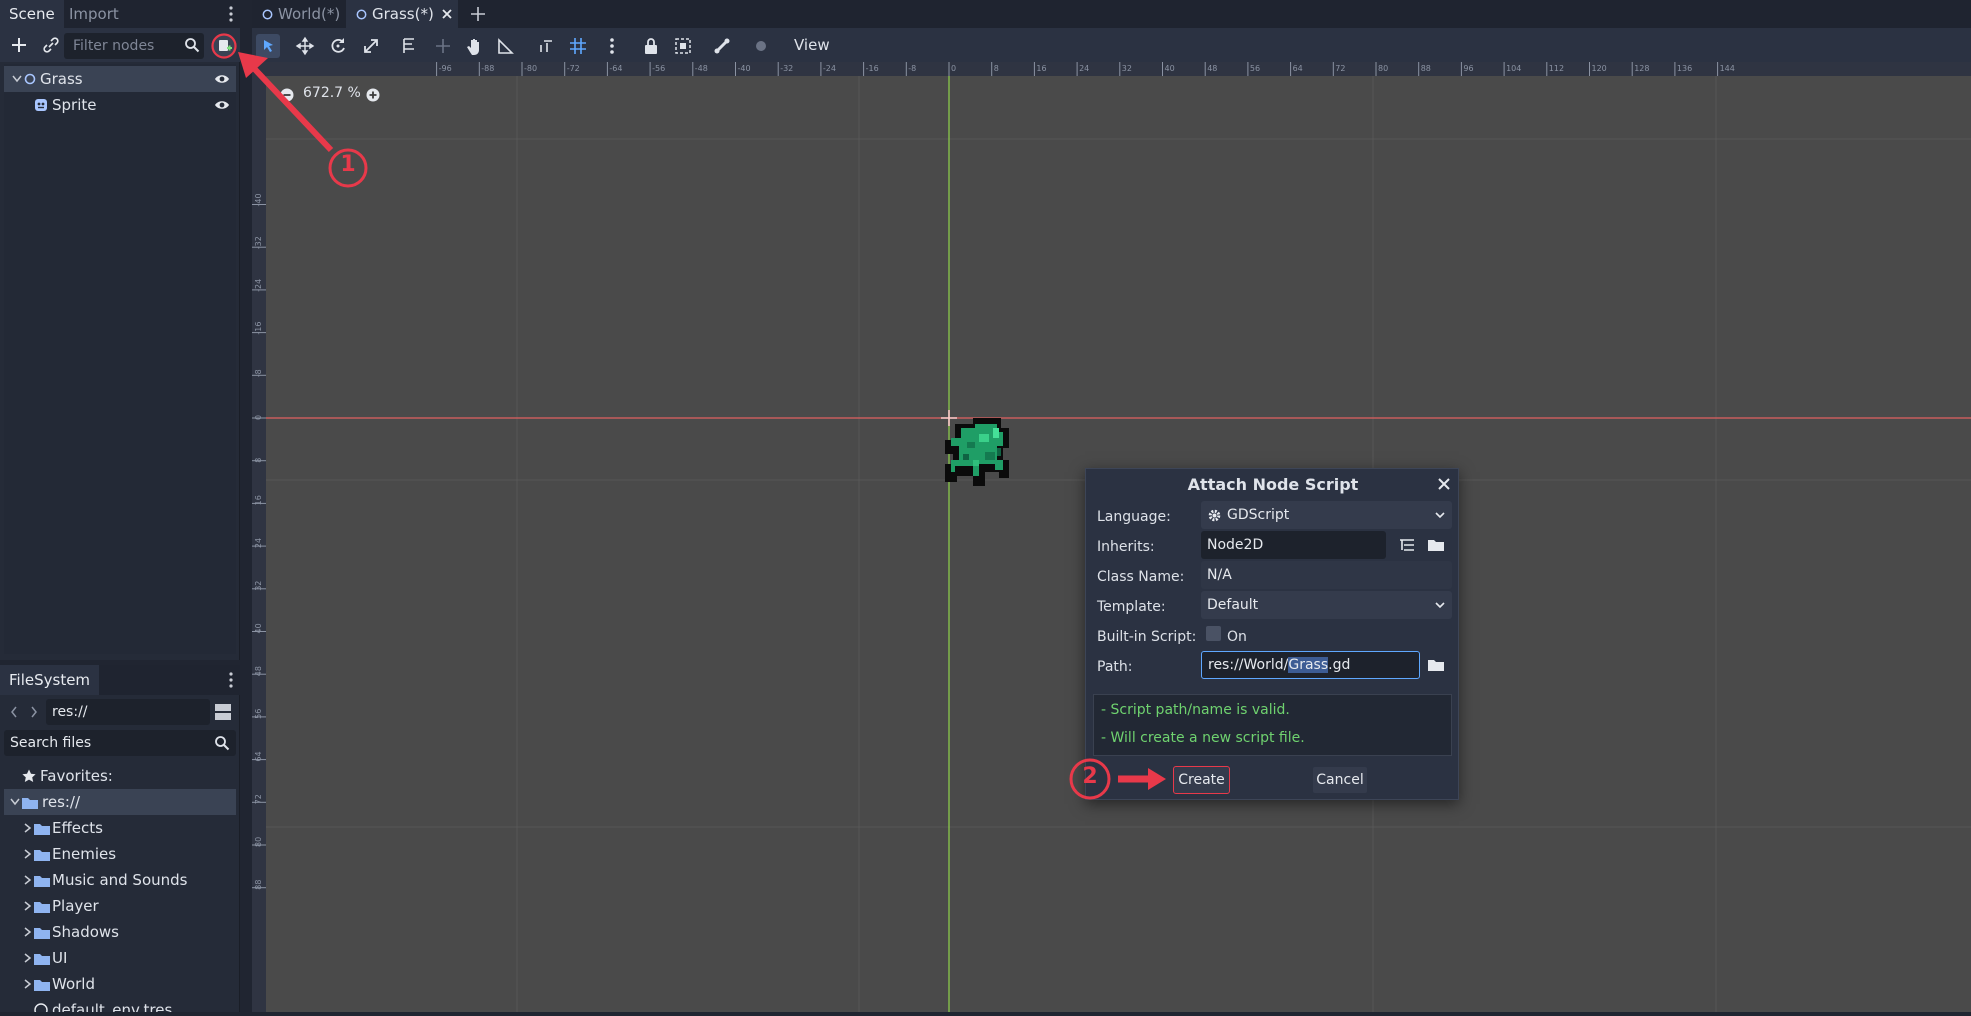 The height and width of the screenshot is (1016, 1971). What do you see at coordinates (683, 46) in the screenshot?
I see `group-icon` at bounding box center [683, 46].